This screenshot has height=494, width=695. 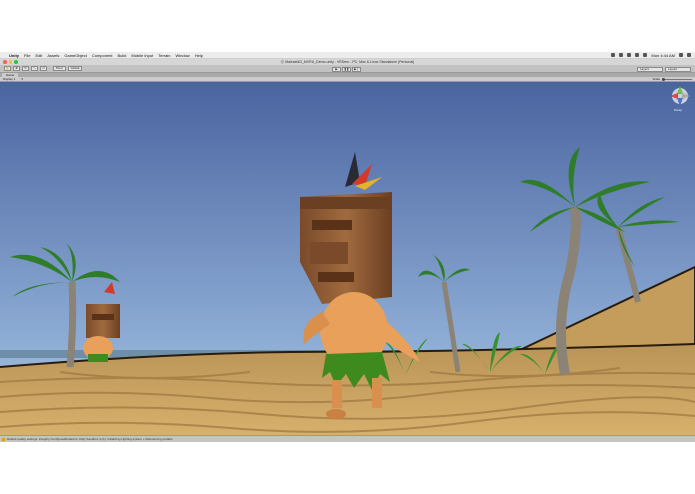 I want to click on toolbar-right: Layers Layout, so click(x=664, y=69).